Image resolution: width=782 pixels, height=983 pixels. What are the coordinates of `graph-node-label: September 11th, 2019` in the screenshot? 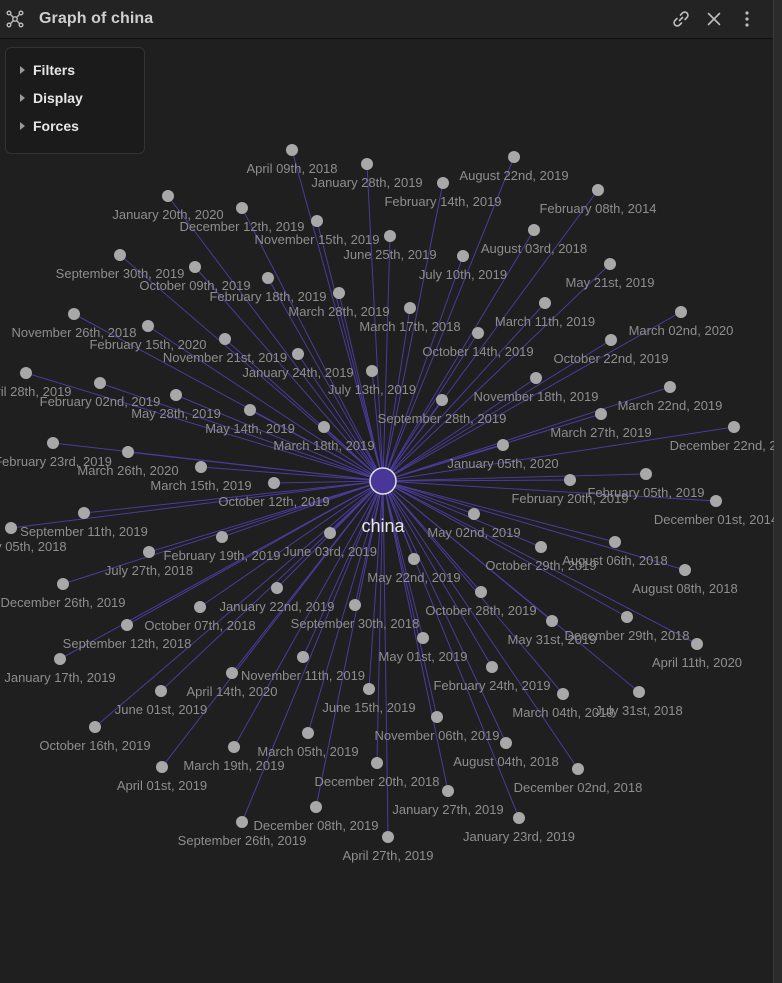 It's located at (84, 531).